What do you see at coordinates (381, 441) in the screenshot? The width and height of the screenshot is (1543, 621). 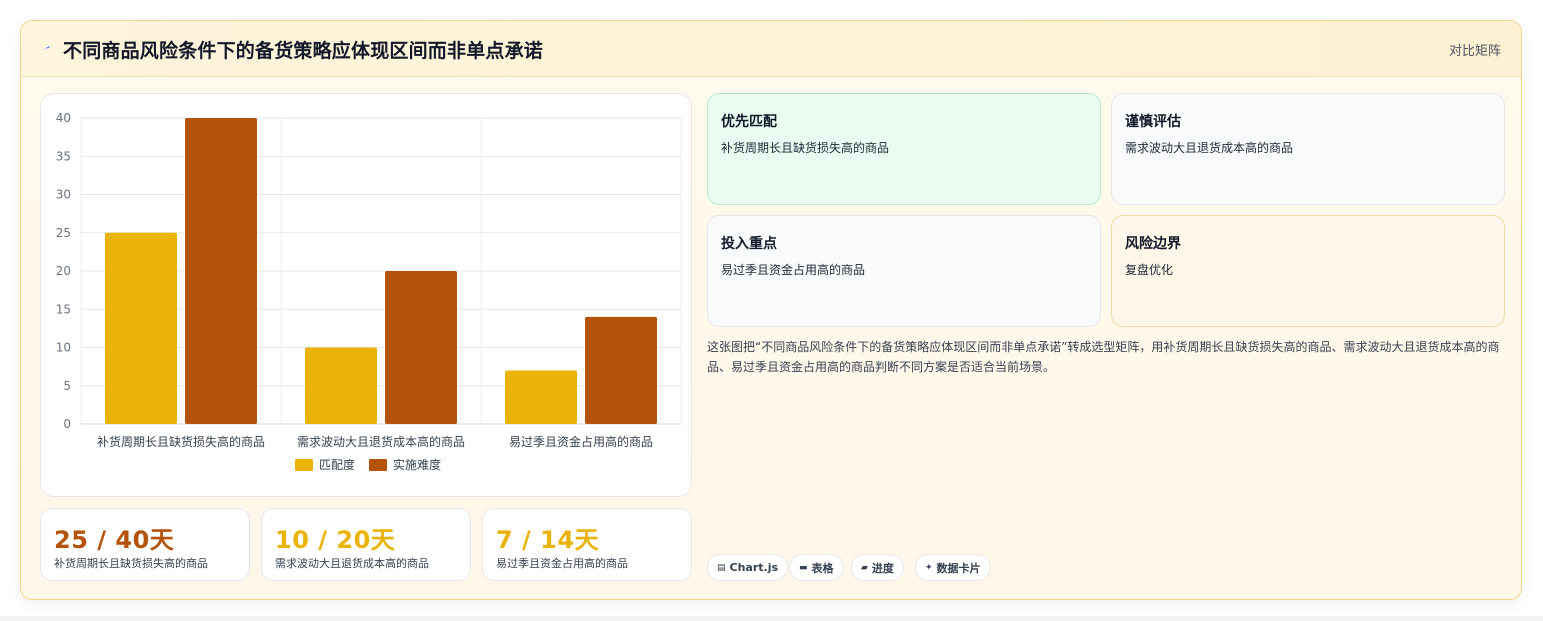 I see `x-tick-label: 需求波动大且退货成本高的商品` at bounding box center [381, 441].